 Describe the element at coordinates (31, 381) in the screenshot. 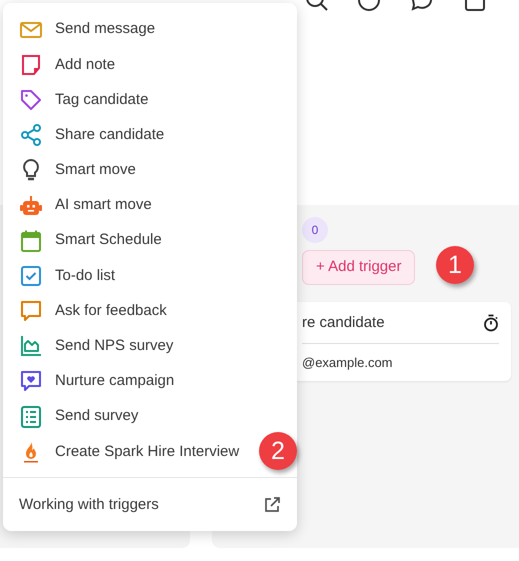

I see `heart-bubble-icon` at that location.